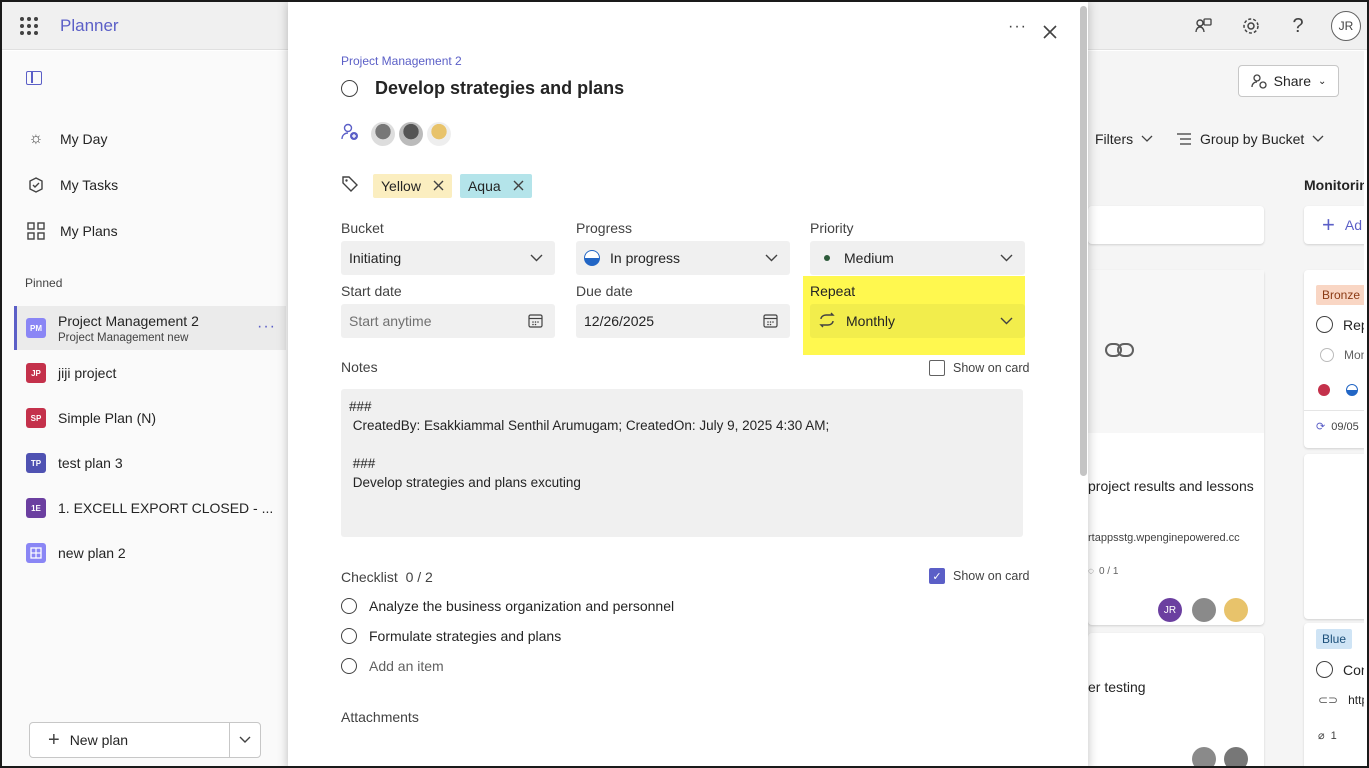 The width and height of the screenshot is (1369, 768). I want to click on repeat-label: Repeat, so click(833, 291).